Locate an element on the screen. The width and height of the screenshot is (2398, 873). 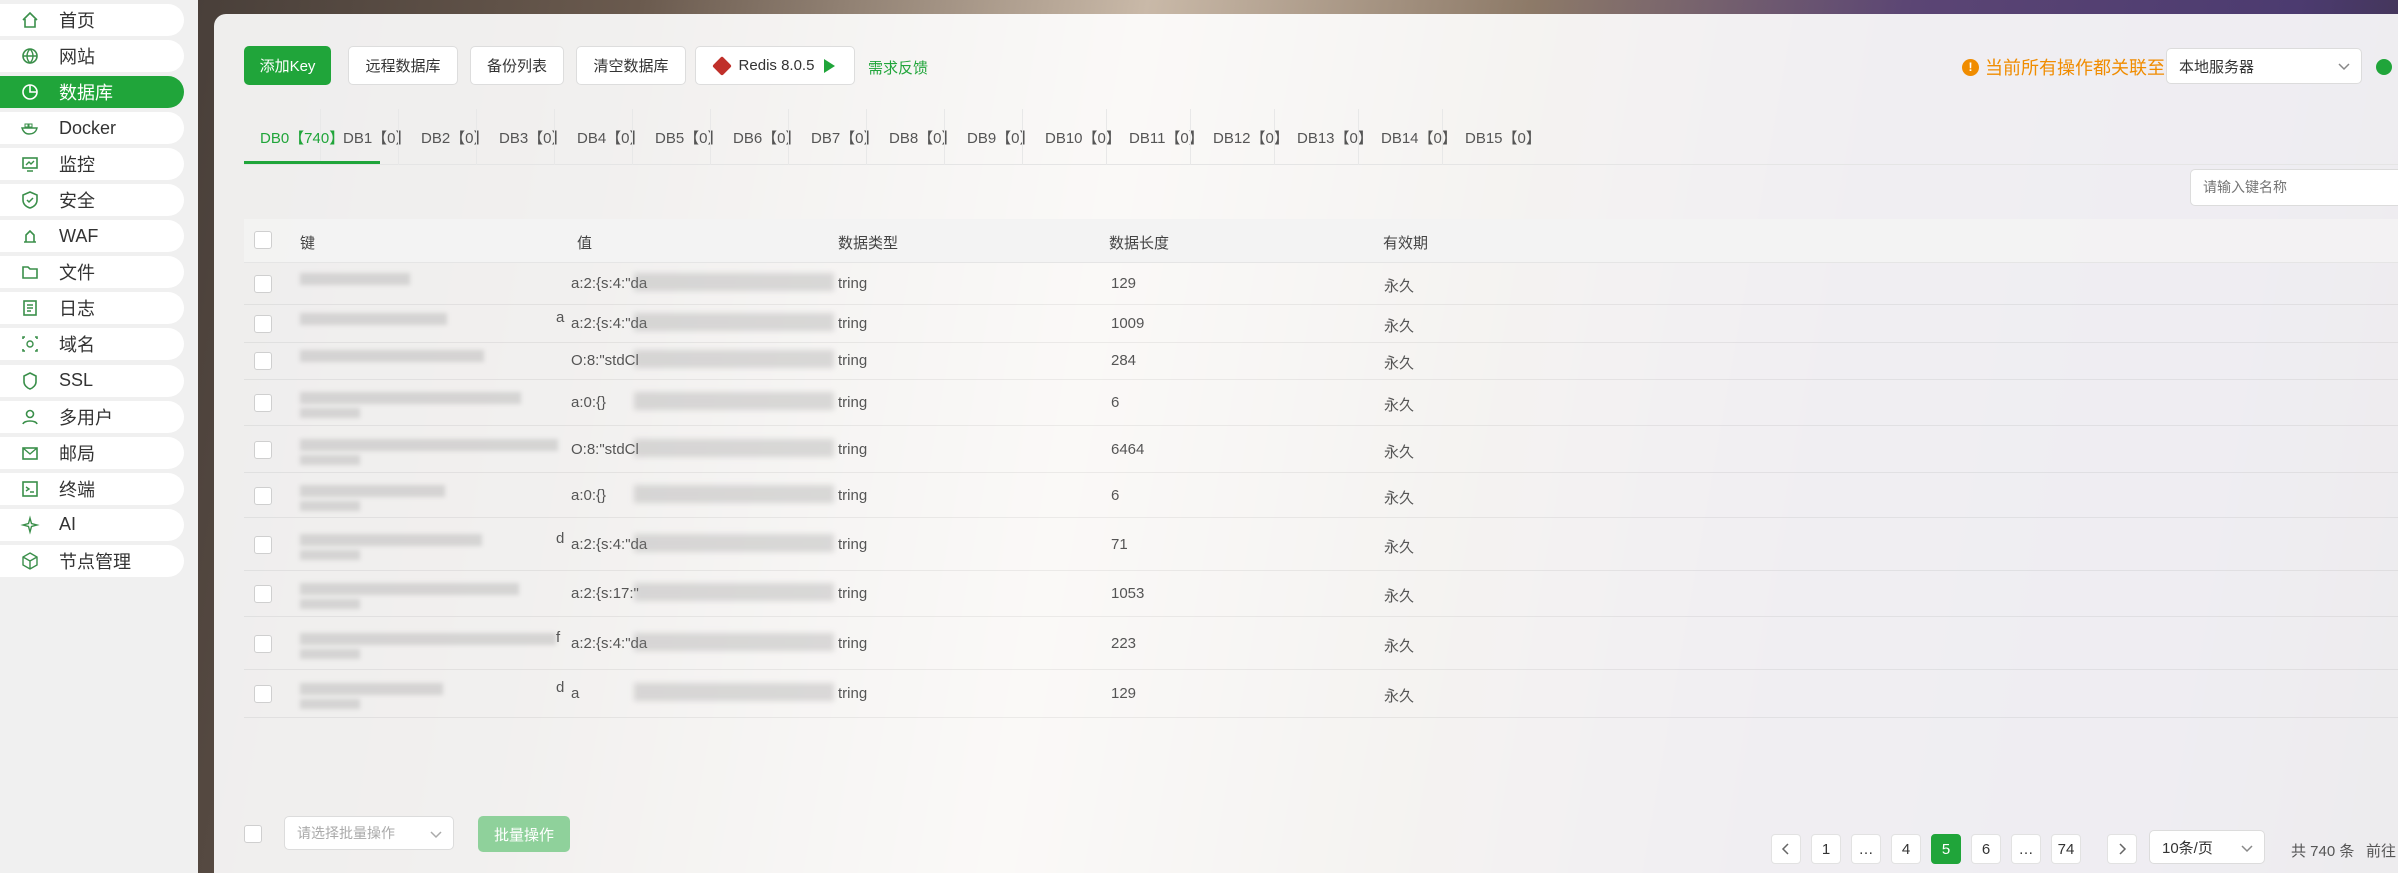
prev-page-button is located at coordinates (1786, 849).